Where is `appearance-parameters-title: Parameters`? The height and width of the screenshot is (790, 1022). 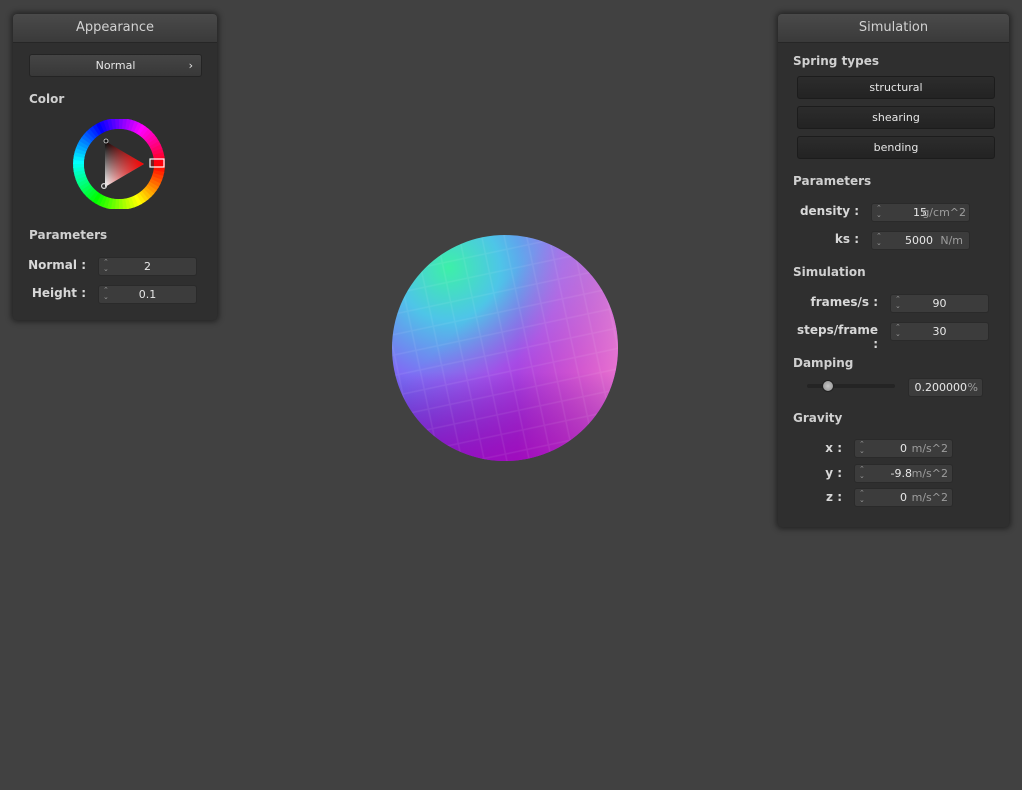 appearance-parameters-title: Parameters is located at coordinates (68, 235).